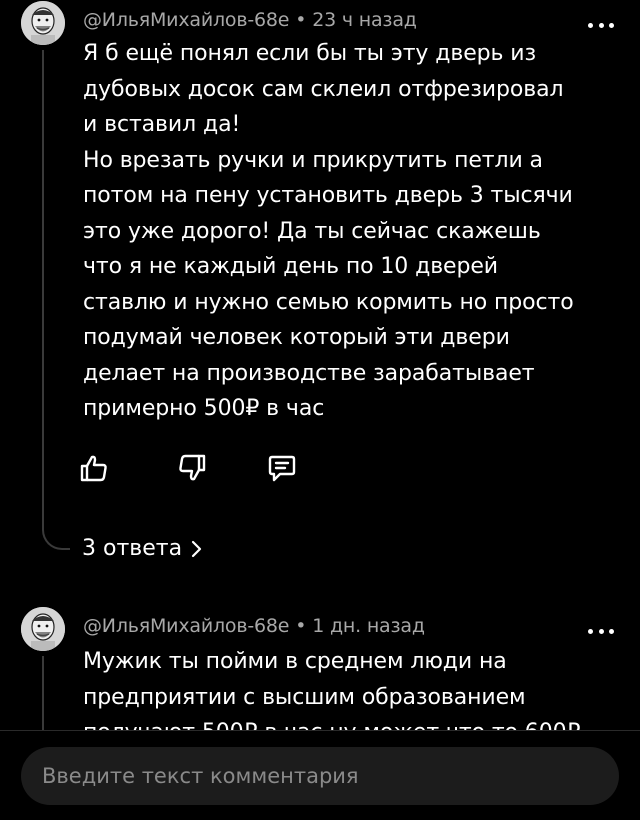 This screenshot has height=820, width=640. I want to click on comment-composer, so click(320, 775).